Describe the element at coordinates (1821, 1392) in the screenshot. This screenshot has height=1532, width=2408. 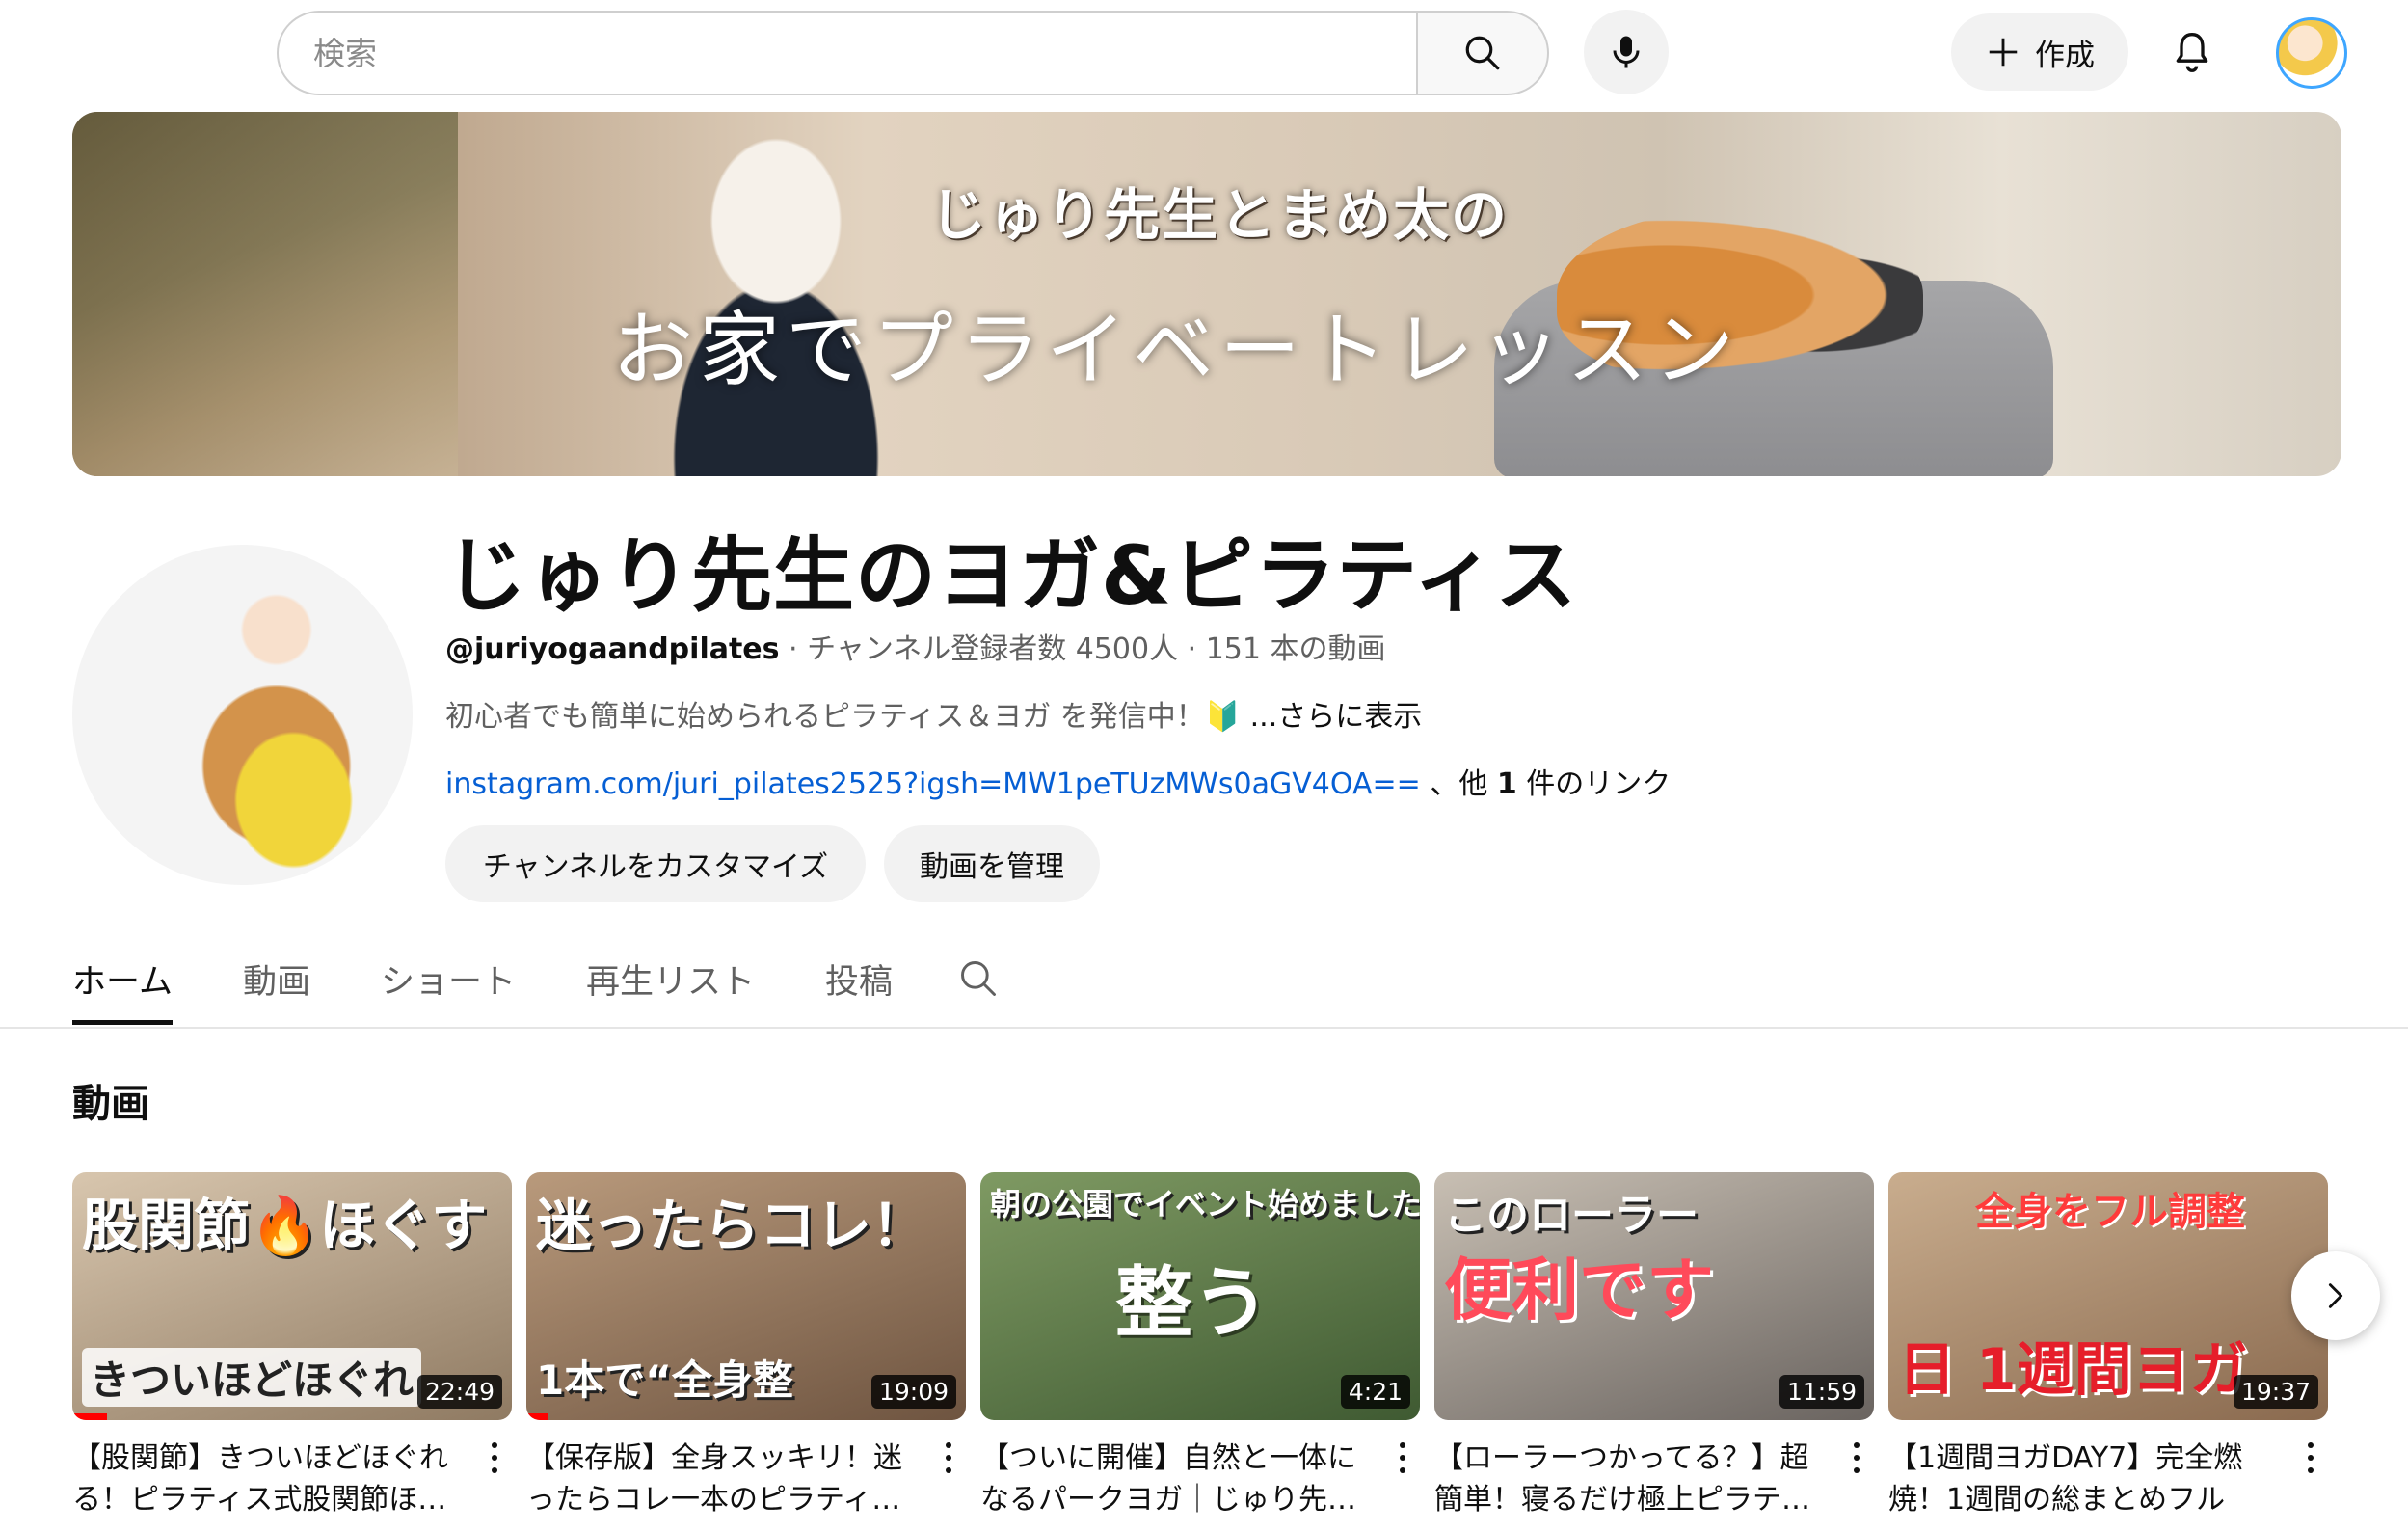
I see `video-duration: 11:59` at that location.